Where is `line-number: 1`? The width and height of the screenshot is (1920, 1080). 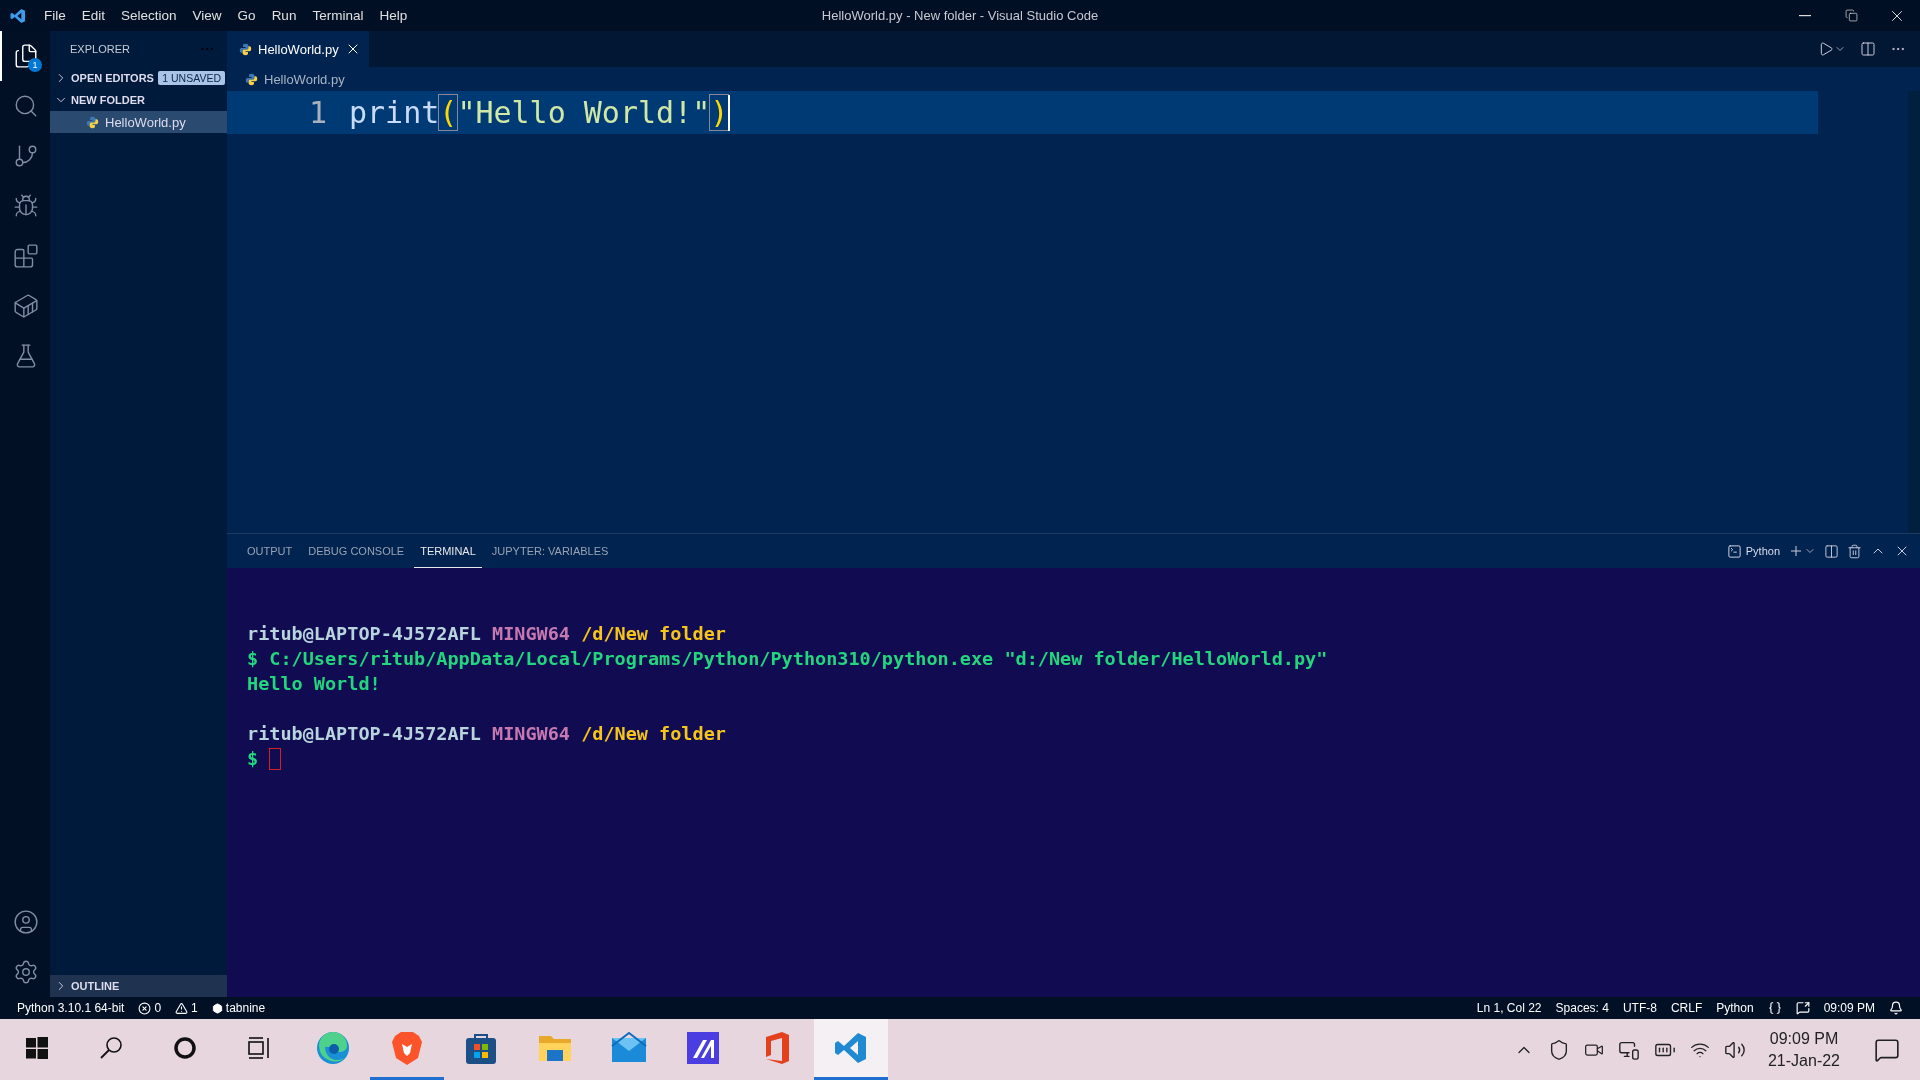 line-number: 1 is located at coordinates (317, 112).